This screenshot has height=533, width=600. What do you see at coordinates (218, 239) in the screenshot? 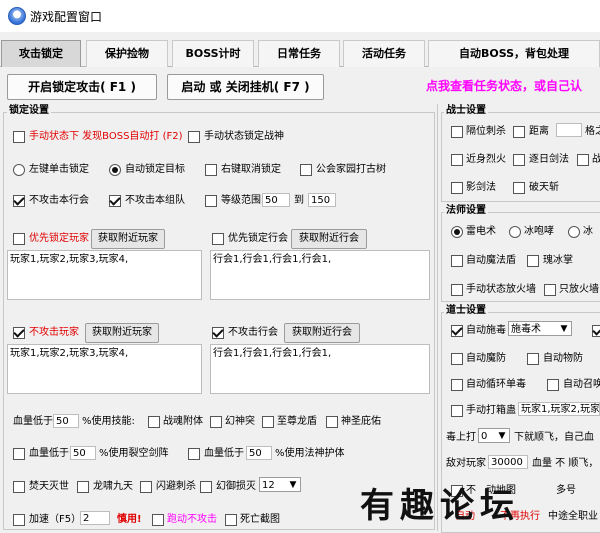
I see `priority-guild-checkbox` at bounding box center [218, 239].